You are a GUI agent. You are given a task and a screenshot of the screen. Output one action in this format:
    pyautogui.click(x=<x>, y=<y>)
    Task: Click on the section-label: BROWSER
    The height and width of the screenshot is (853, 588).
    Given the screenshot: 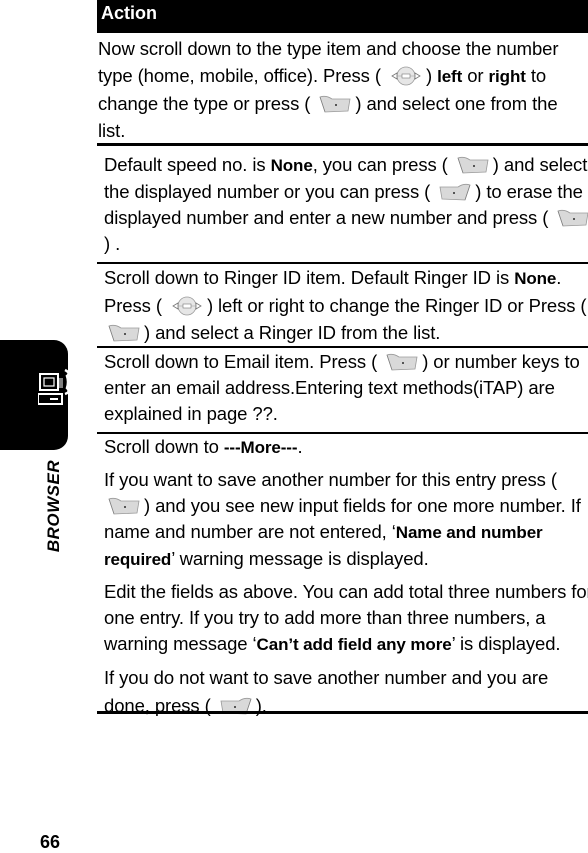 What is the action you would take?
    pyautogui.click(x=53, y=506)
    